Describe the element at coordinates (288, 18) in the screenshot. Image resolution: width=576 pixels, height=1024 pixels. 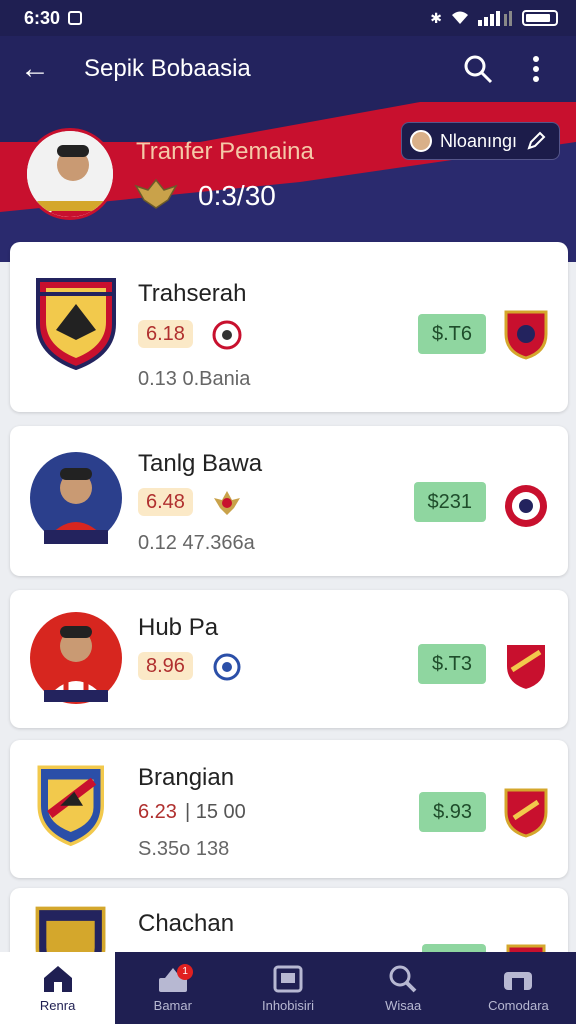
I see `status-bar: 6:30 ✱` at that location.